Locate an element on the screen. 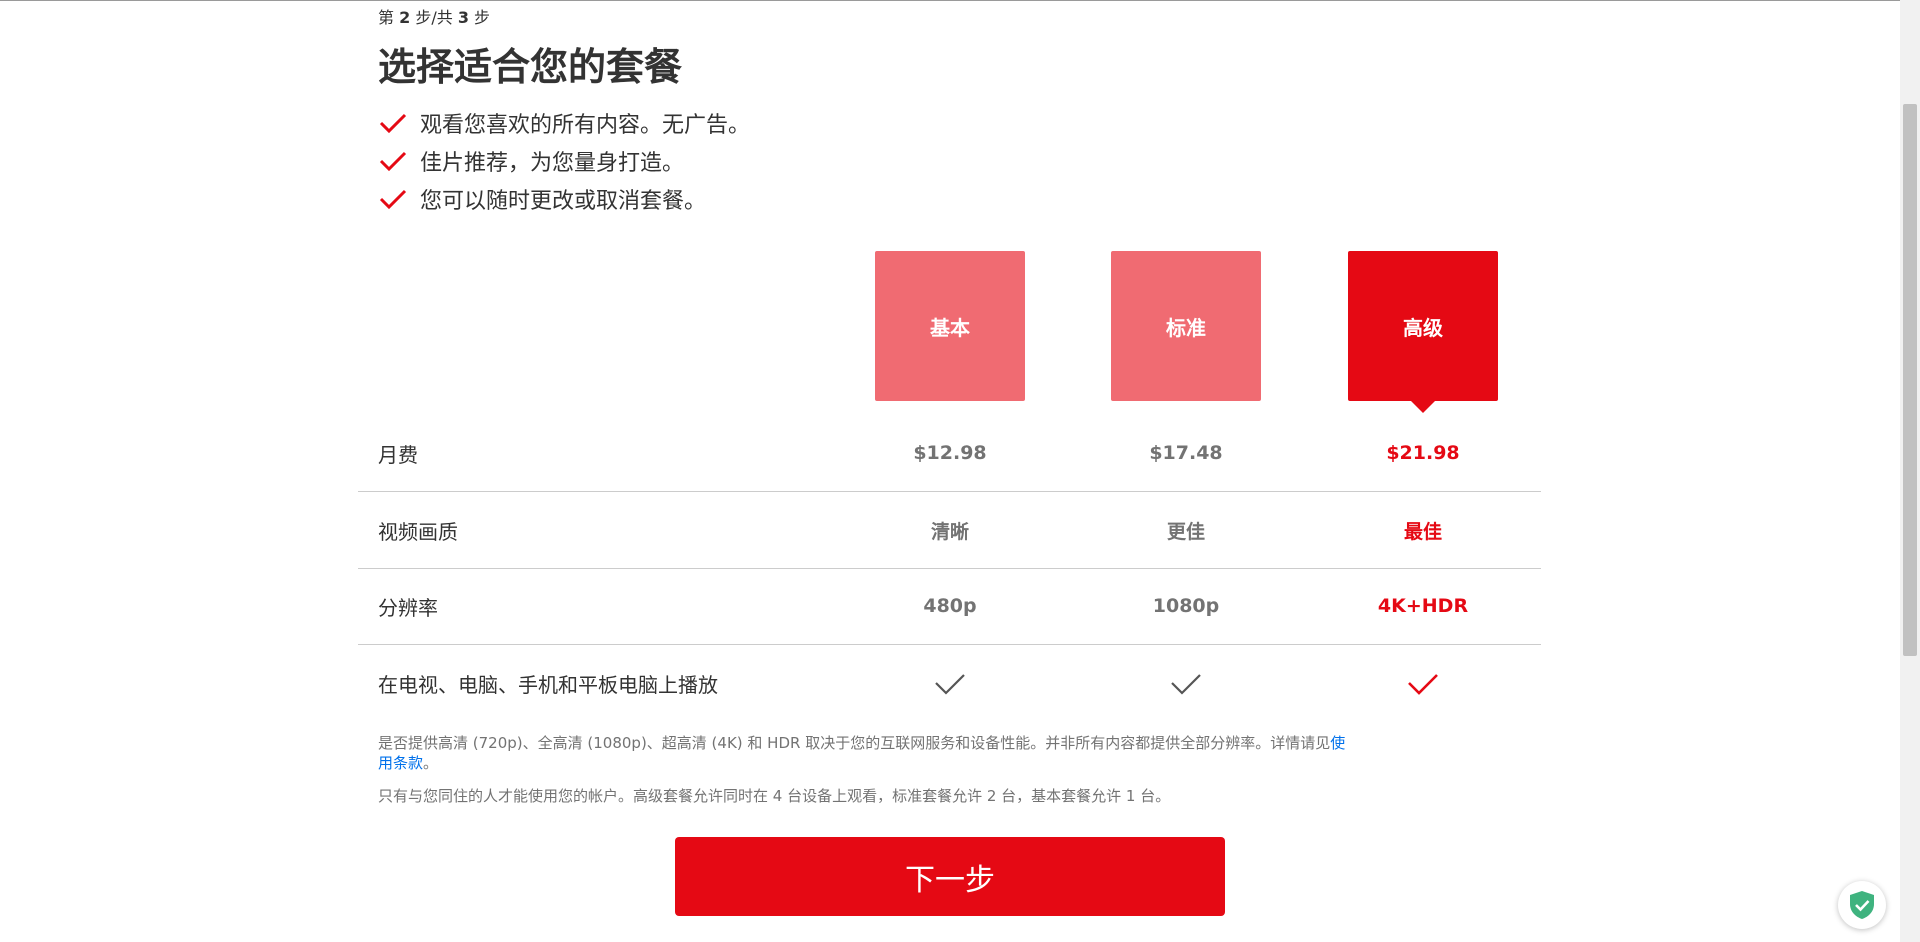  benefit-item: 您可以随时更改或取消套餐。 is located at coordinates (564, 199).